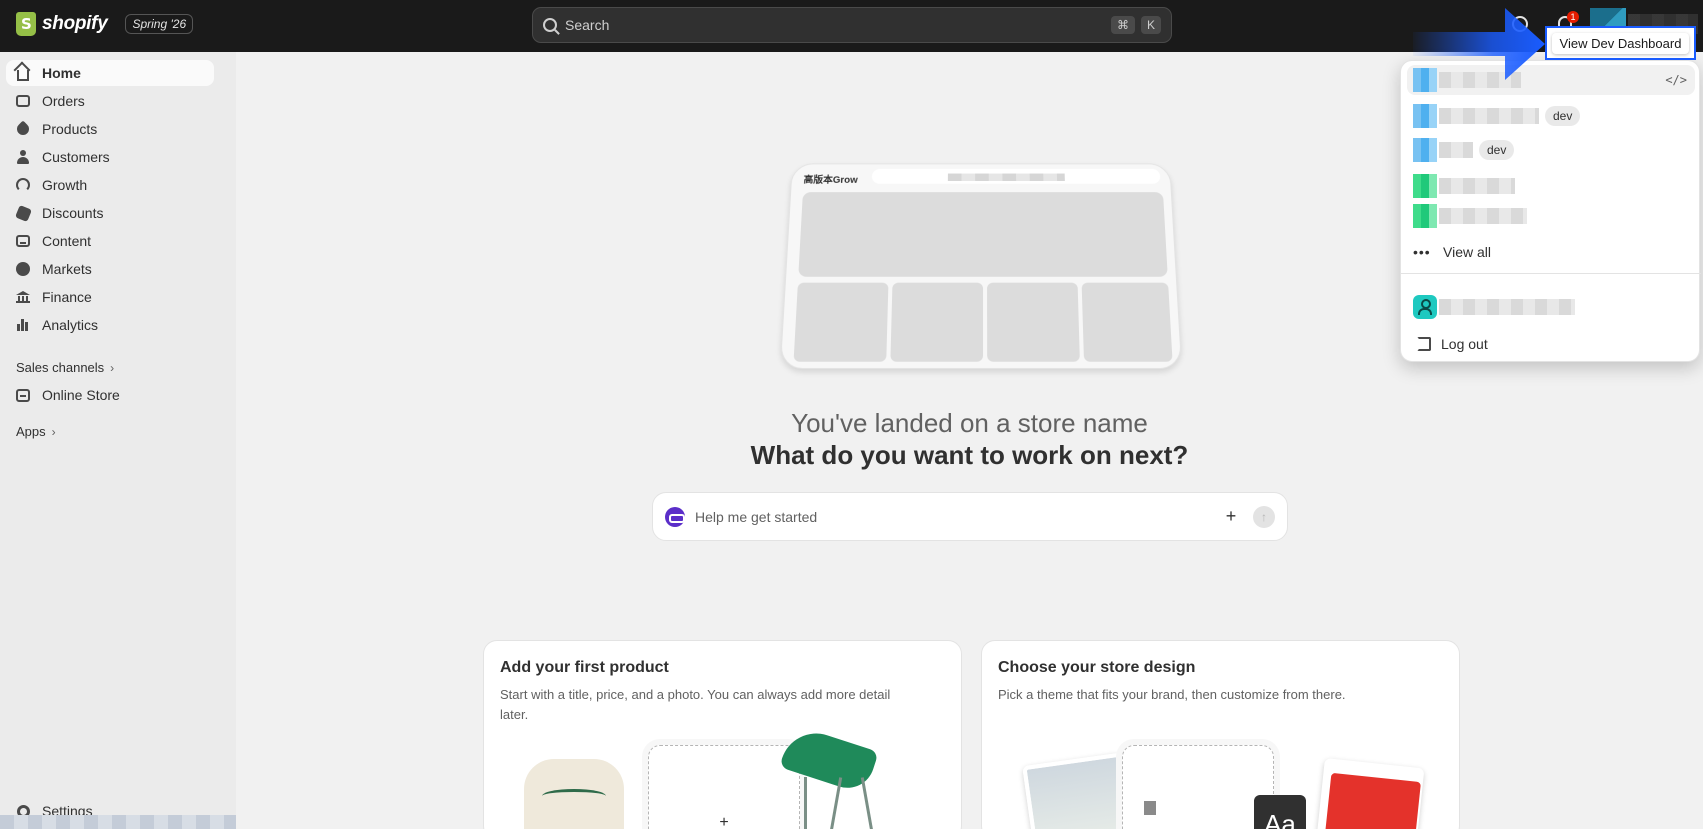 This screenshot has height=829, width=1703. What do you see at coordinates (1676, 80) in the screenshot?
I see `code-icon: </>` at bounding box center [1676, 80].